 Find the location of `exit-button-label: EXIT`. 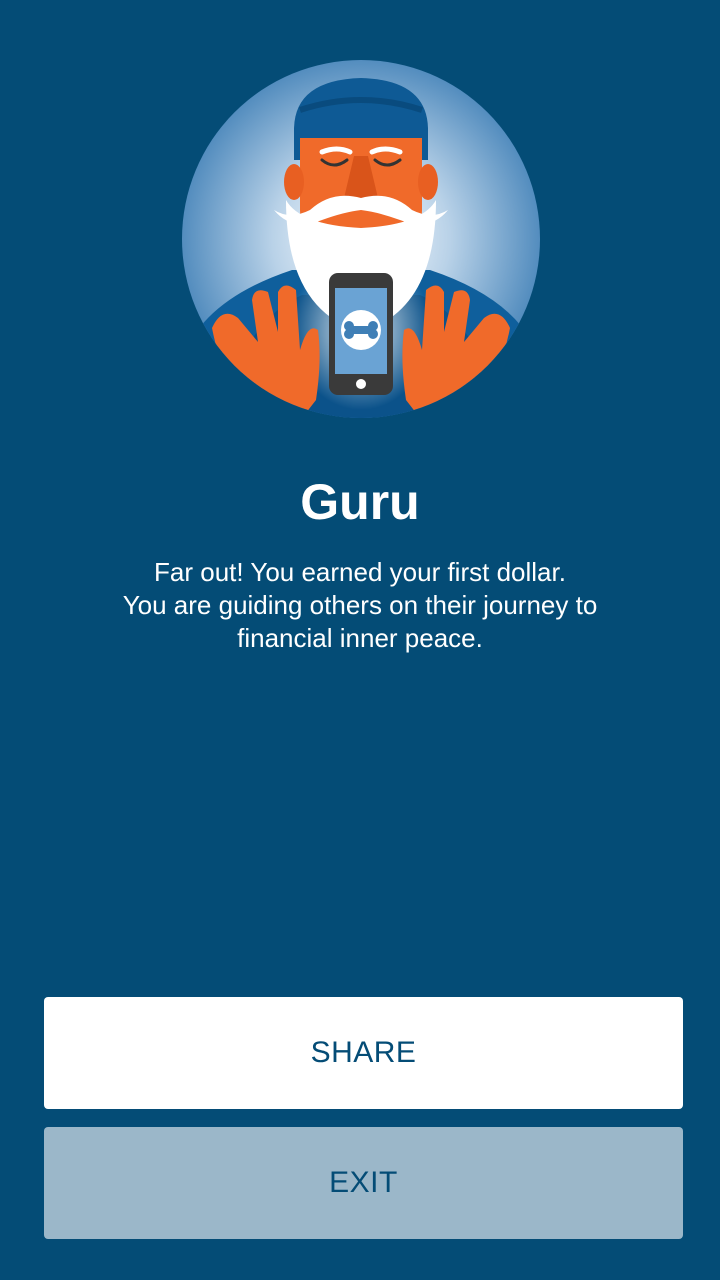

exit-button-label: EXIT is located at coordinates (363, 1182).